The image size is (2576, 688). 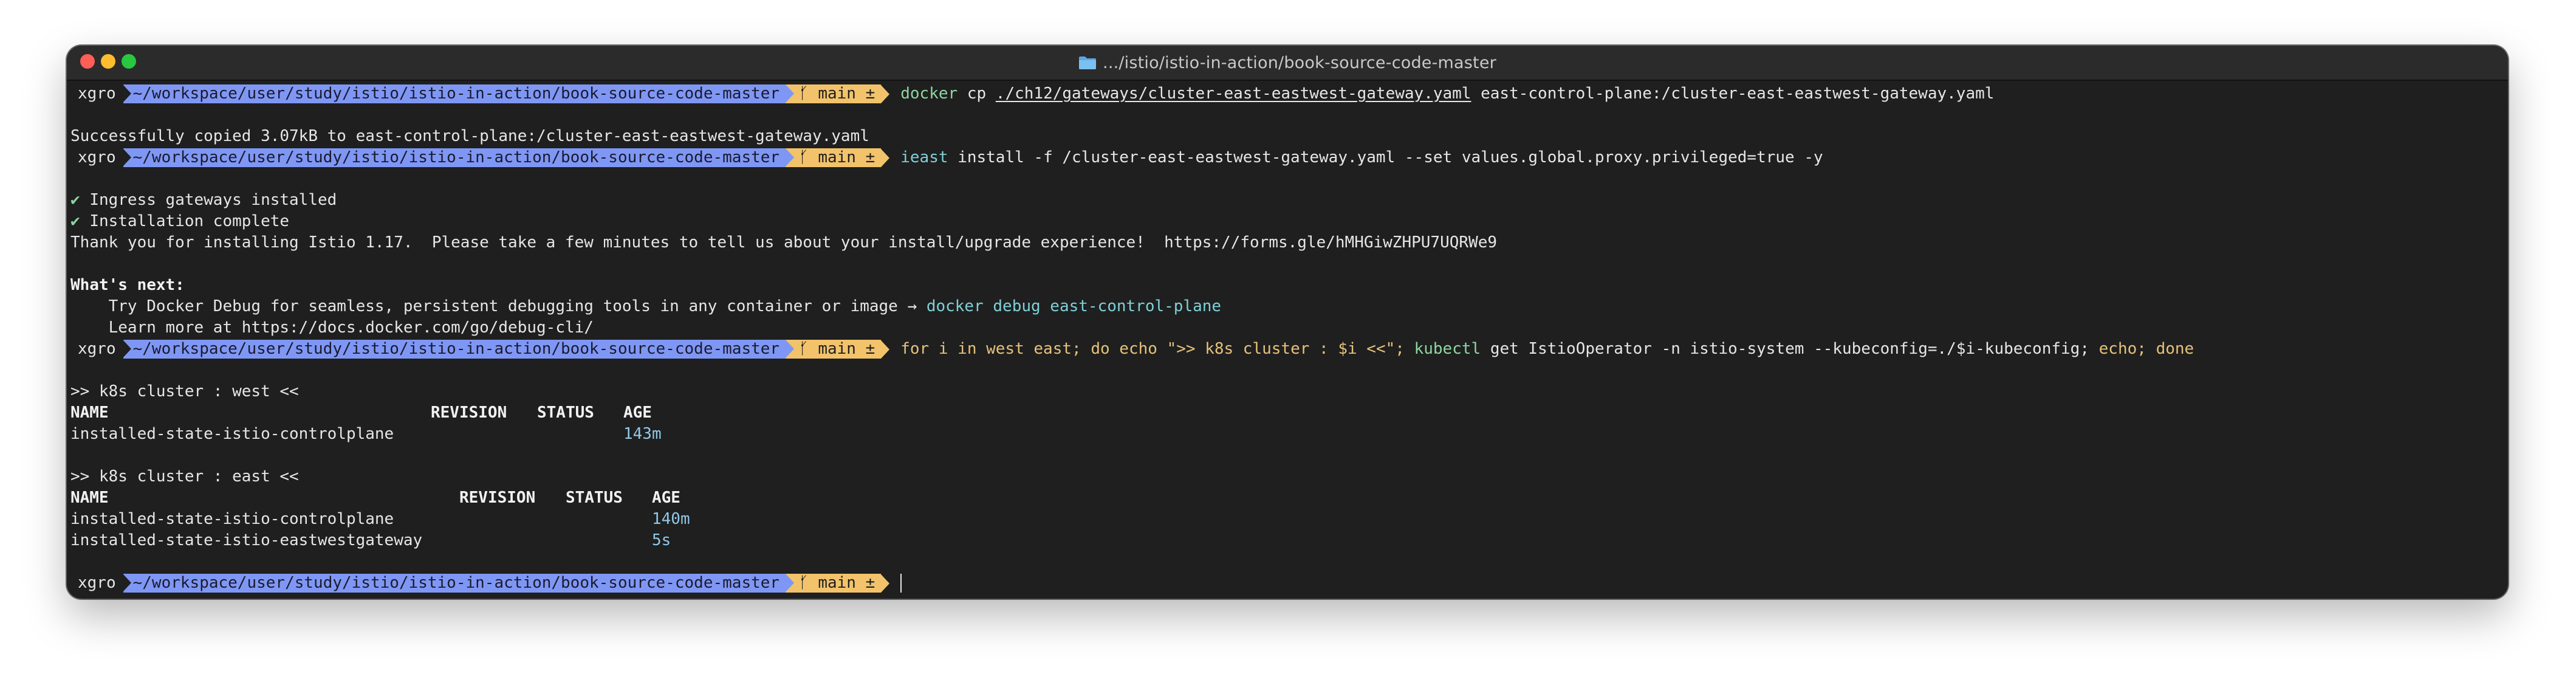 What do you see at coordinates (1074, 306) in the screenshot?
I see `suggested-command: docker debug east-control-plane` at bounding box center [1074, 306].